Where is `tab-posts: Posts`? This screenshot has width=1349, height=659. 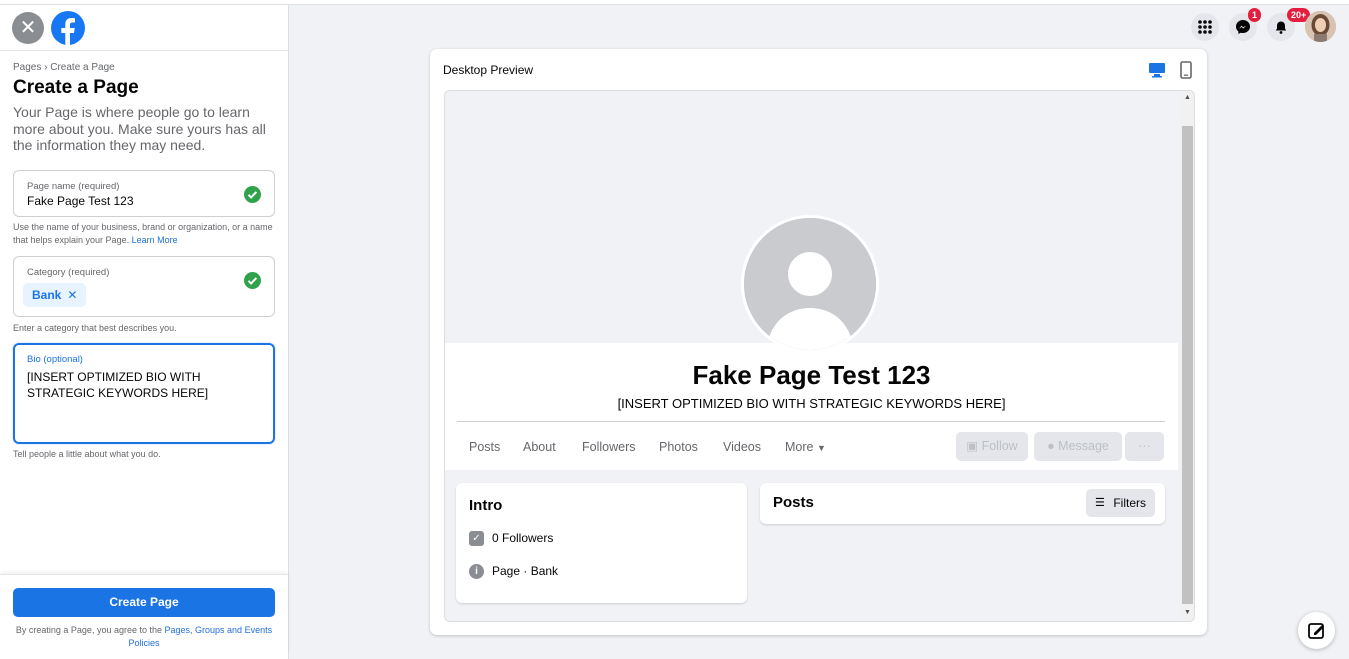 tab-posts: Posts is located at coordinates (484, 447).